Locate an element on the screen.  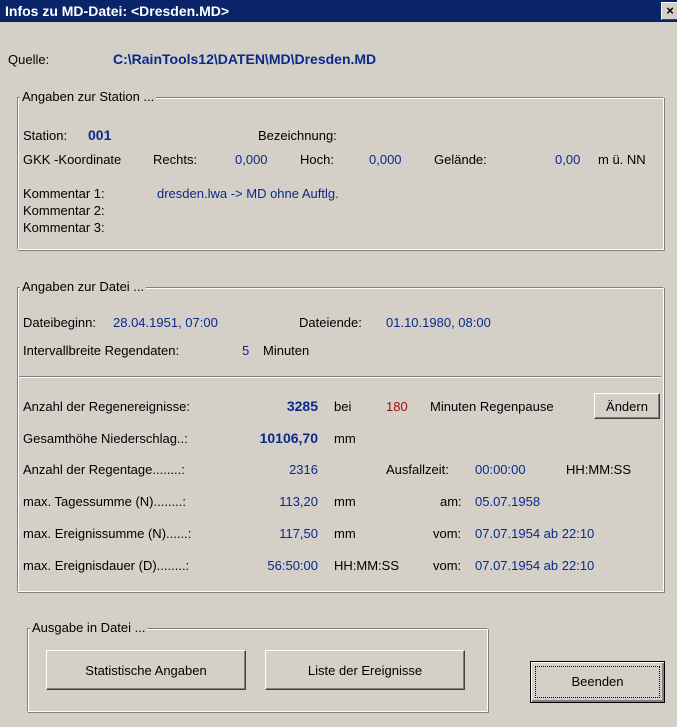
focus-rectangle is located at coordinates (597, 682).